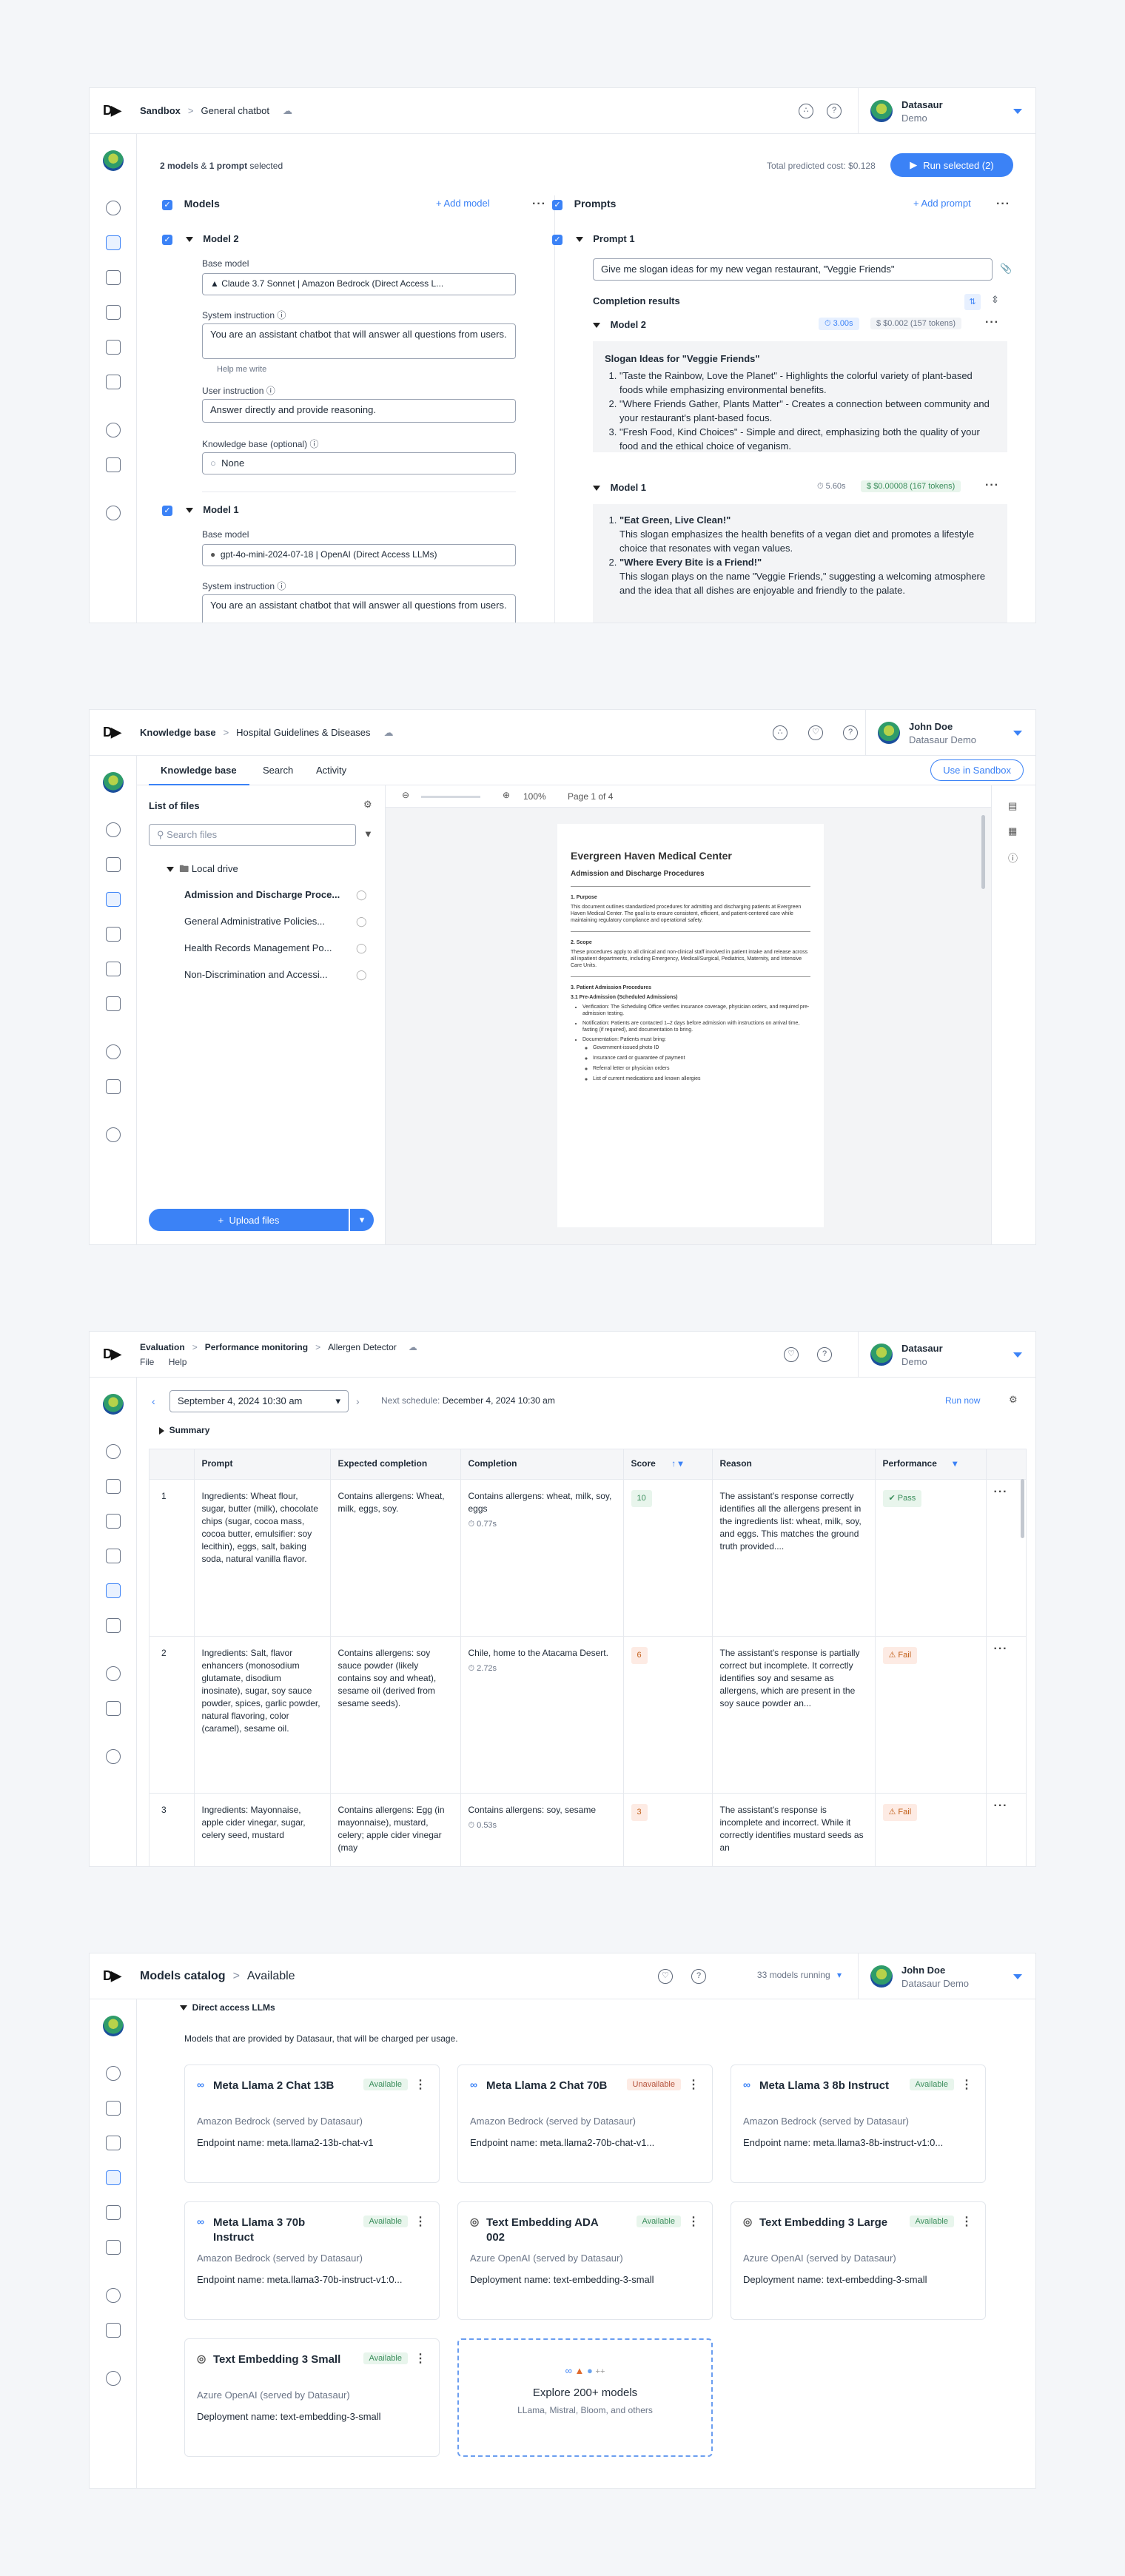 Image resolution: width=1125 pixels, height=2576 pixels. Describe the element at coordinates (147, 1362) in the screenshot. I see `menu-file: File` at that location.